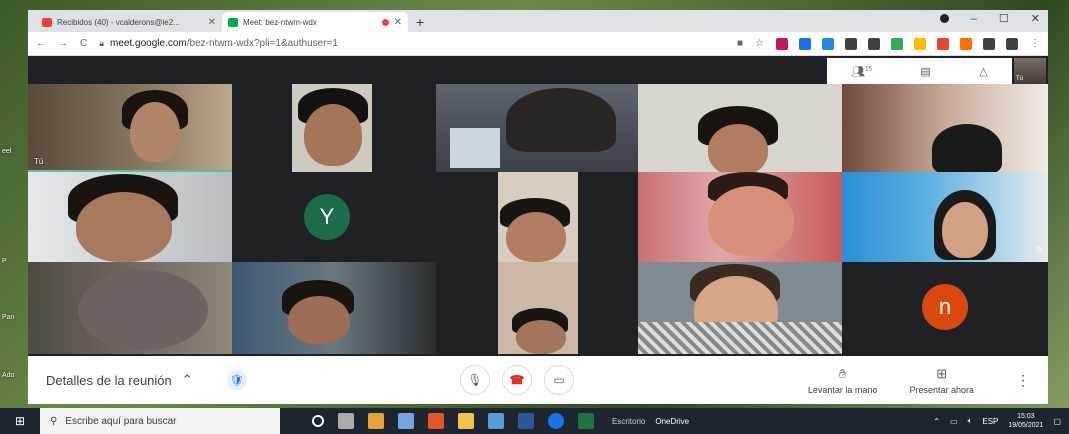 The image size is (1069, 434). Describe the element at coordinates (236, 380) in the screenshot. I see `security-shield-icon: 🛡︎` at that location.